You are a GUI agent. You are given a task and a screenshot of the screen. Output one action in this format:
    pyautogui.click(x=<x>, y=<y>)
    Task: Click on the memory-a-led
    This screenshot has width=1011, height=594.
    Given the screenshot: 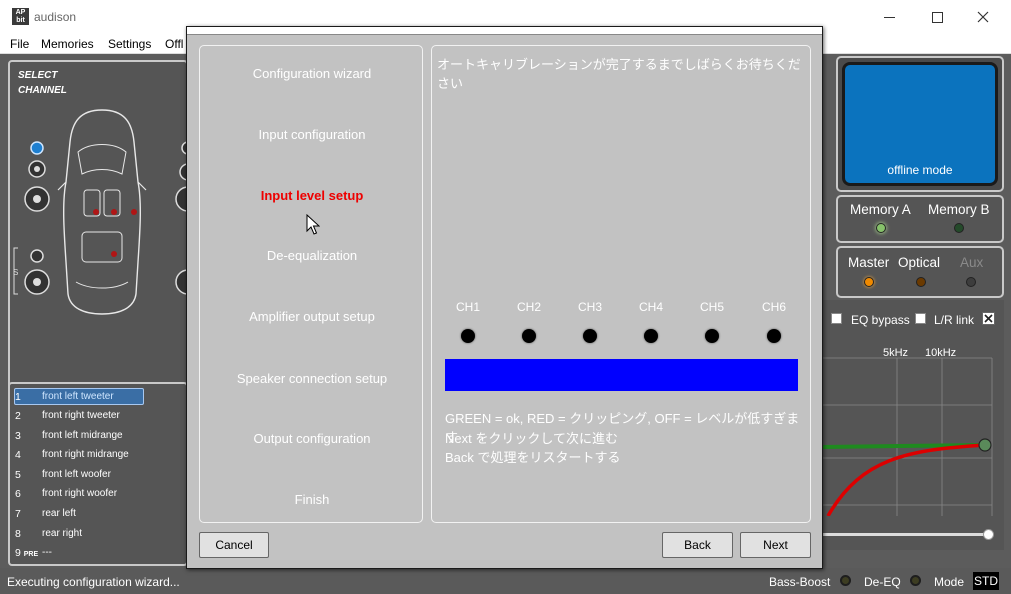 What is the action you would take?
    pyautogui.click(x=881, y=228)
    